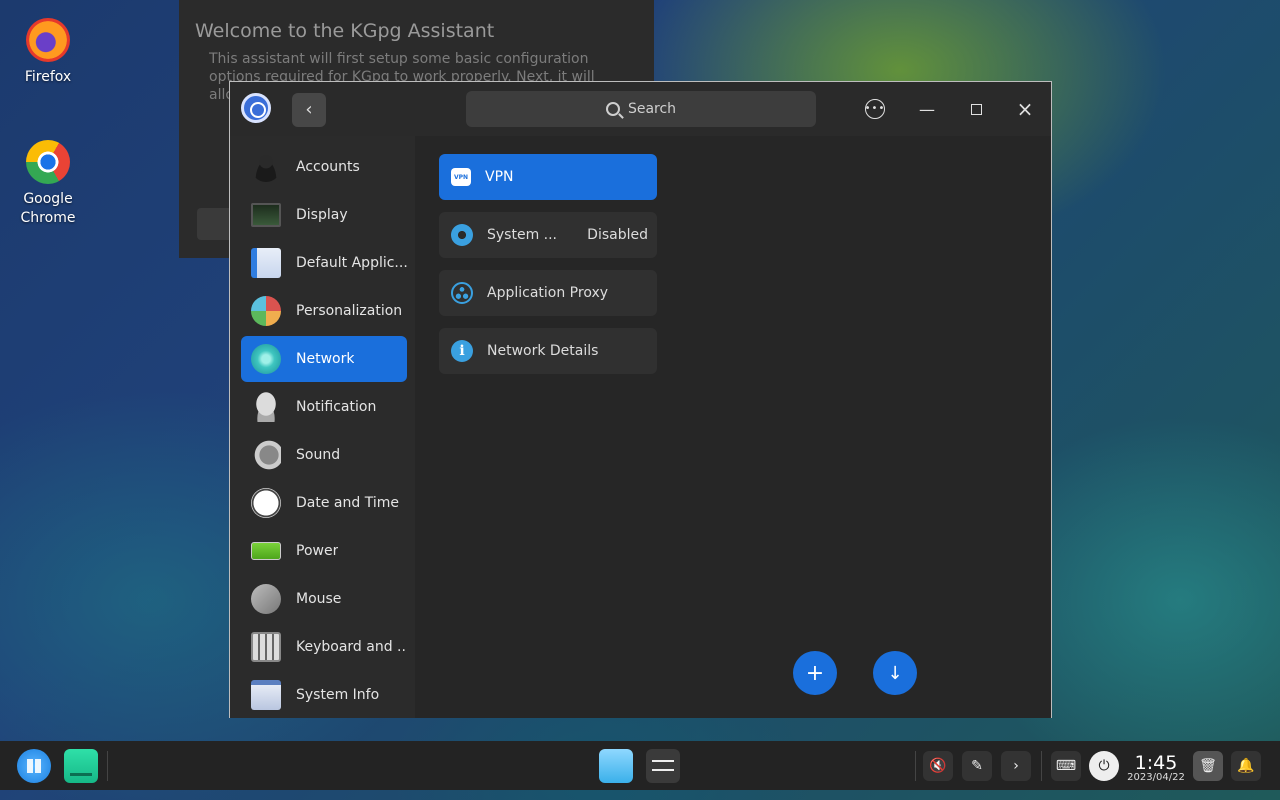 This screenshot has width=1280, height=800. What do you see at coordinates (663, 761) in the screenshot?
I see `sliders-icon` at bounding box center [663, 761].